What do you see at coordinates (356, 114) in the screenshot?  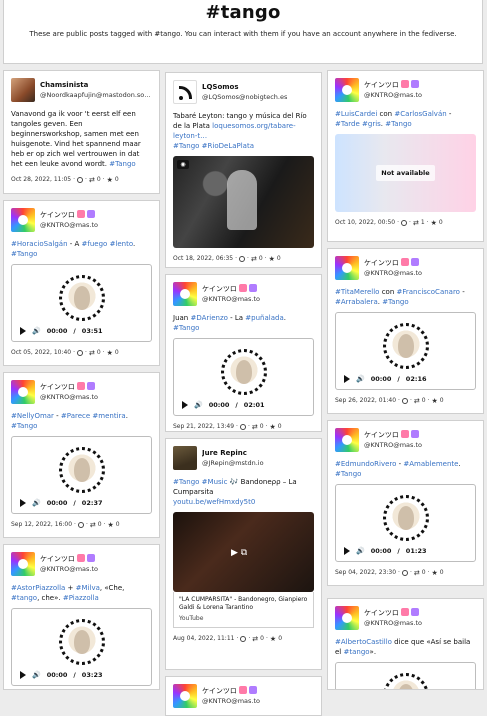 I see `hashtag-link: #LuisCardei` at bounding box center [356, 114].